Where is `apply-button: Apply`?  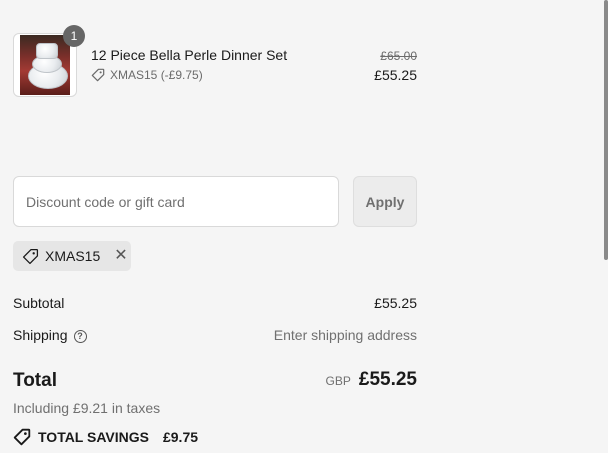 apply-button: Apply is located at coordinates (385, 201).